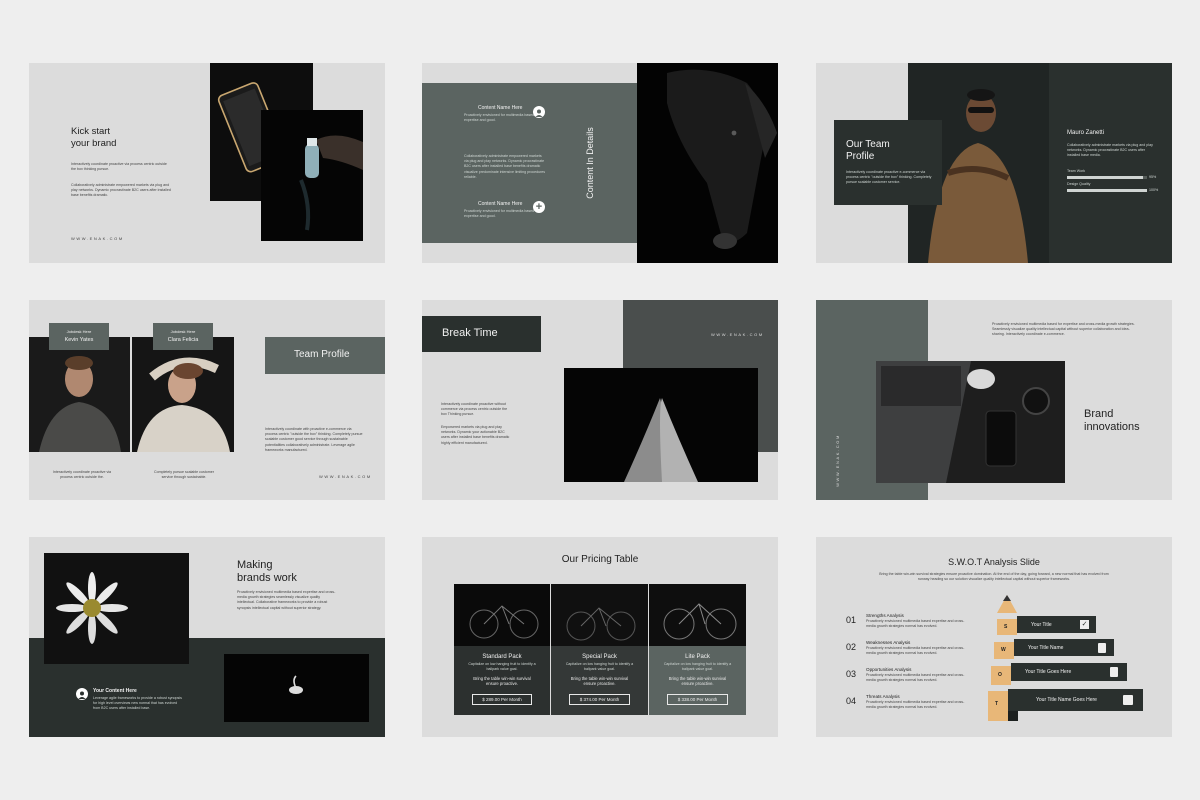 Image resolution: width=1200 pixels, height=800 pixels. What do you see at coordinates (1000, 675) in the screenshot?
I see `swot-letter: O` at bounding box center [1000, 675].